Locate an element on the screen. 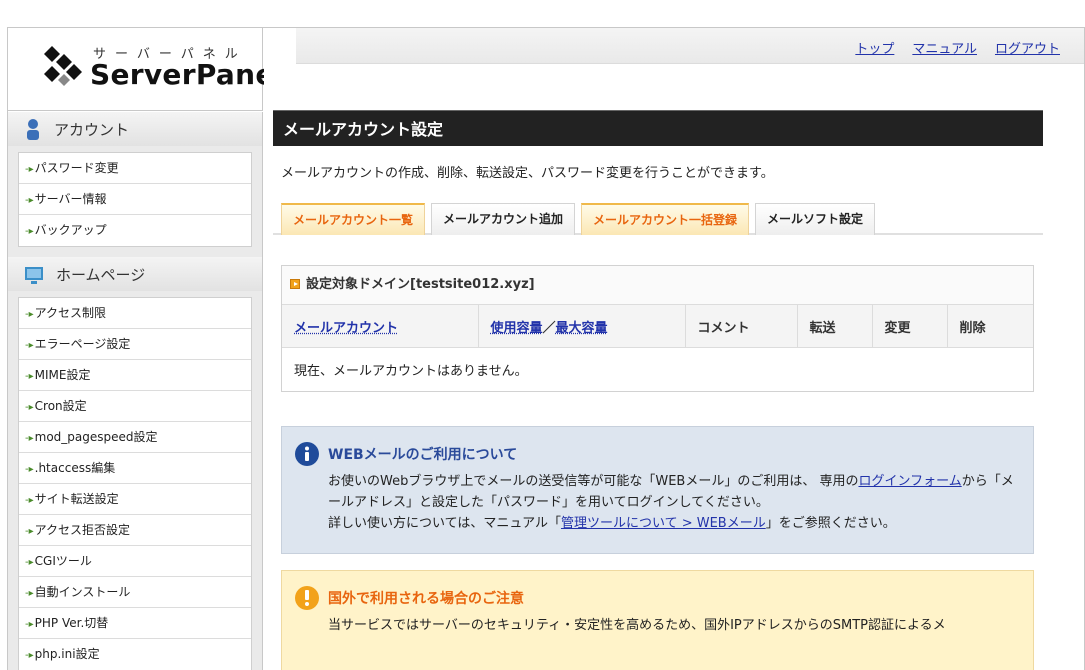 The height and width of the screenshot is (670, 1085). table-row: 現在、メールアカウントはありません。 is located at coordinates (657, 369).